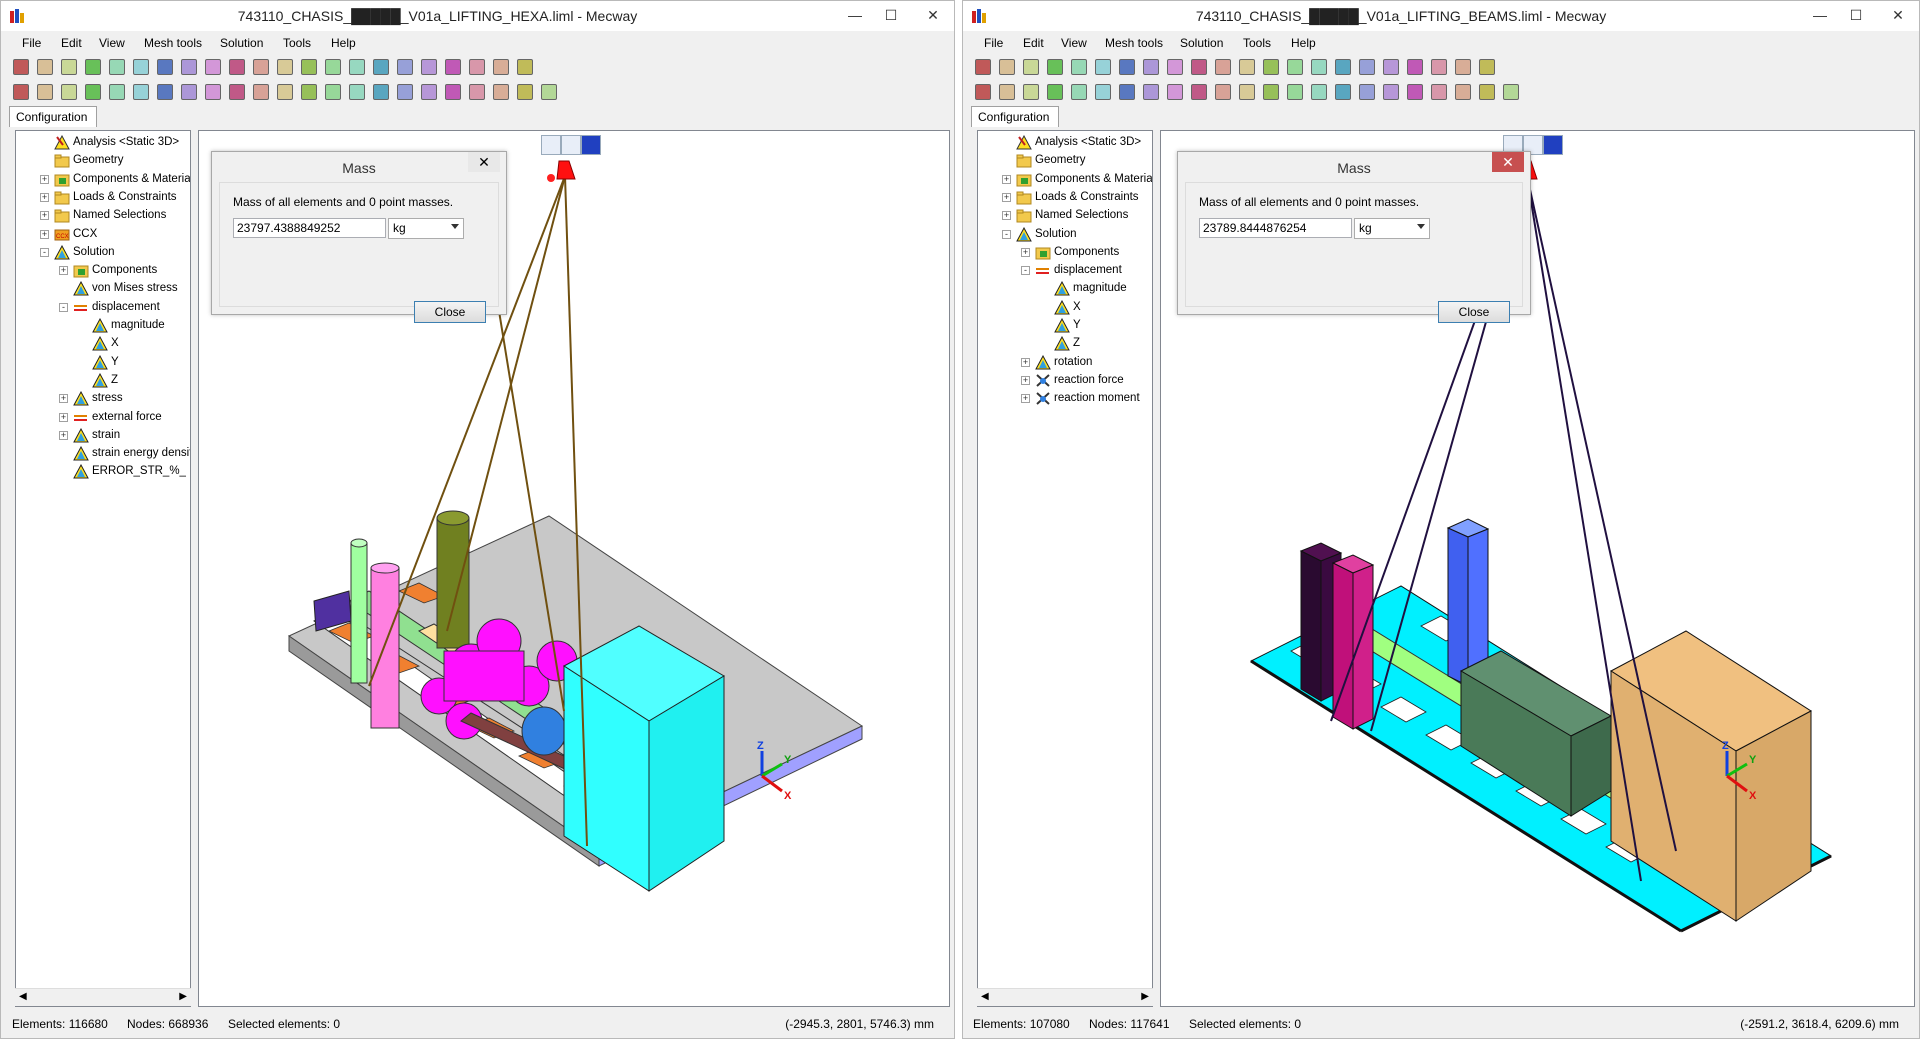  I want to click on mesh-icon, so click(1439, 67).